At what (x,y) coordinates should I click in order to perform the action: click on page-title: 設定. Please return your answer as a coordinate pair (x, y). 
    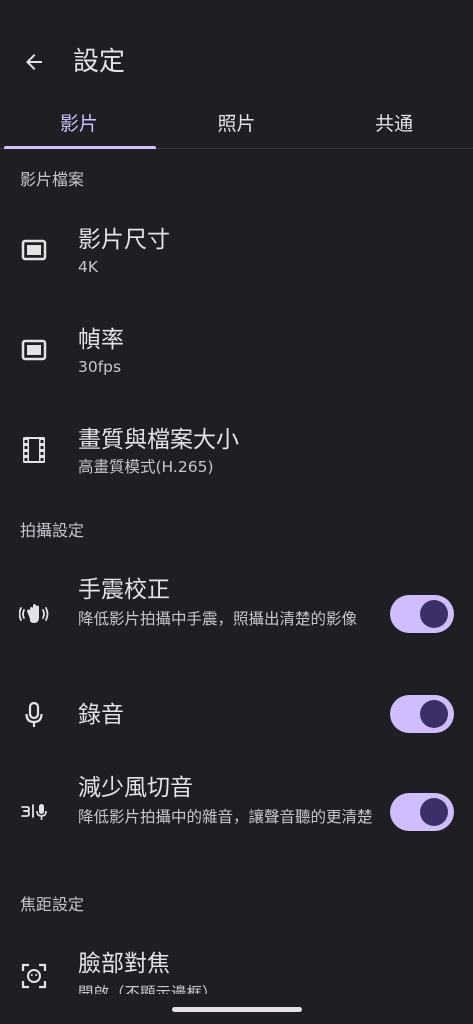
    Looking at the image, I should click on (99, 62).